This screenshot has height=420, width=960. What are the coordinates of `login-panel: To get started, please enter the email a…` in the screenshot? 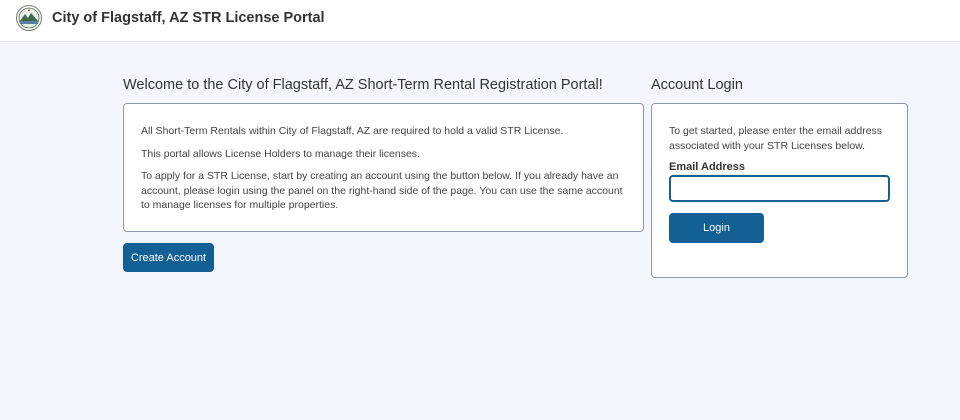 It's located at (779, 190).